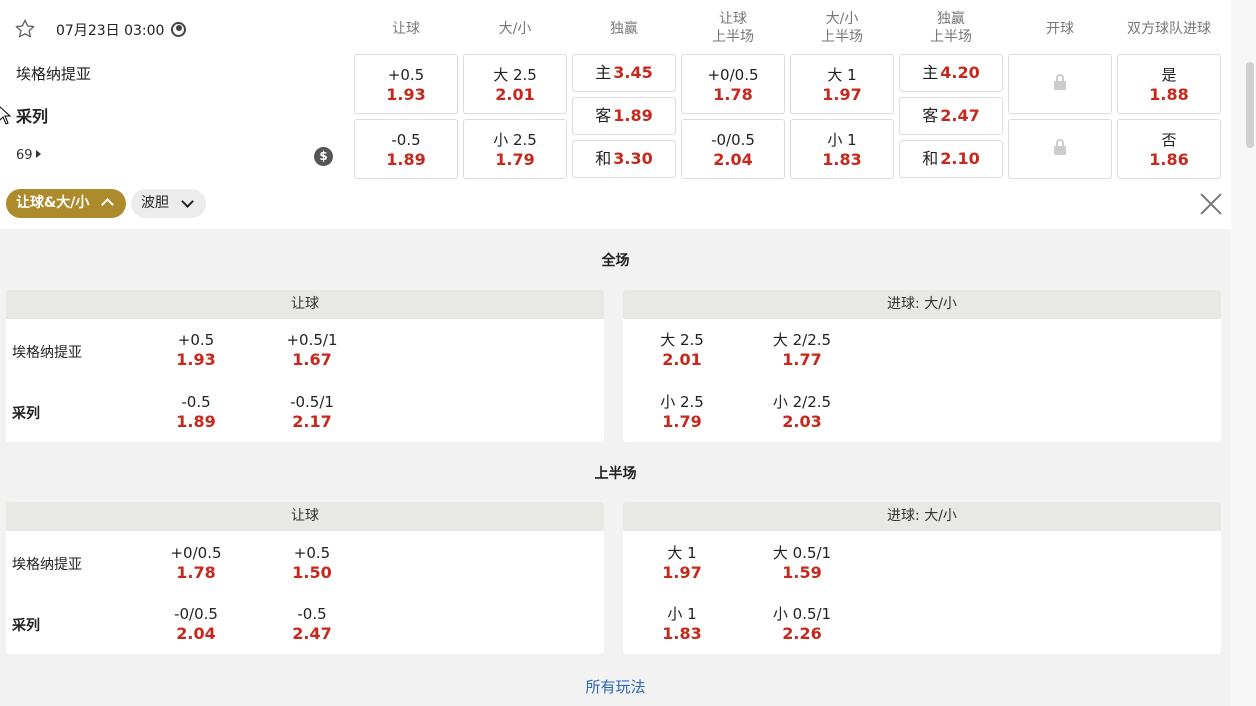 Image resolution: width=1256 pixels, height=706 pixels. Describe the element at coordinates (515, 140) in the screenshot. I see `odds-label: 小 2.5` at that location.